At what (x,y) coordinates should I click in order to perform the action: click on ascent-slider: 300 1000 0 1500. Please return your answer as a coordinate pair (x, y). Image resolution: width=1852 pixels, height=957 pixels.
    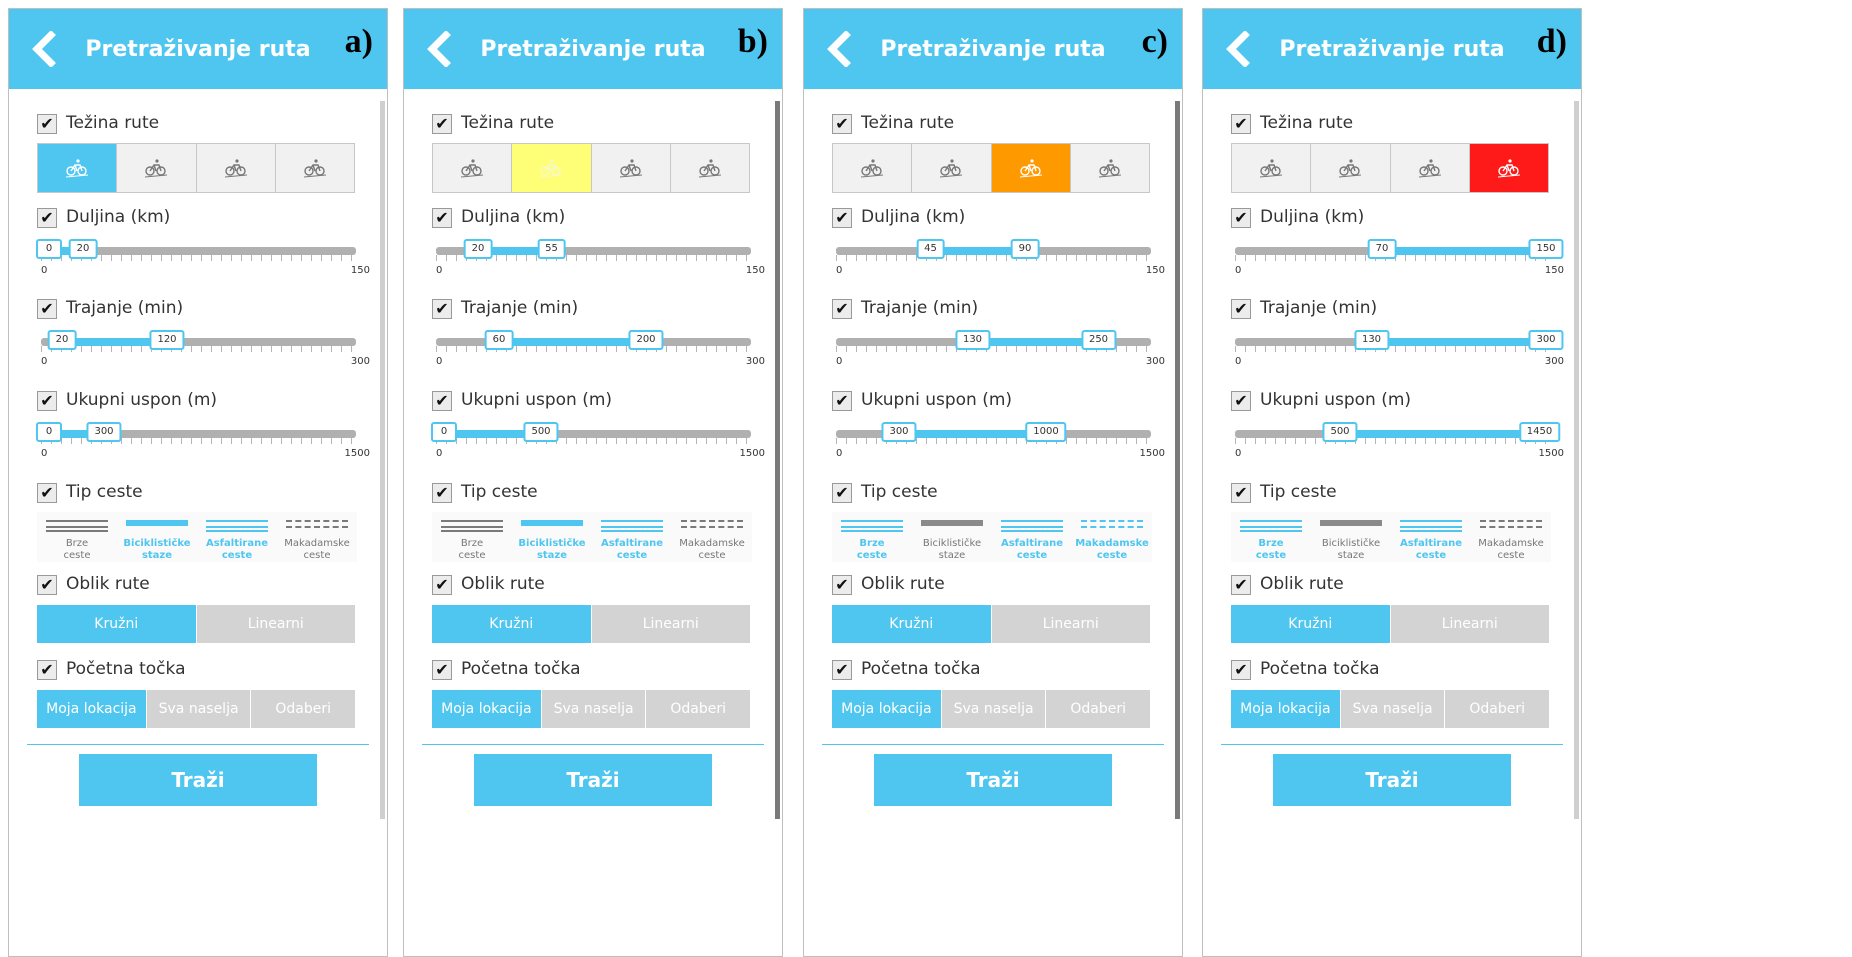
    Looking at the image, I should click on (1000, 444).